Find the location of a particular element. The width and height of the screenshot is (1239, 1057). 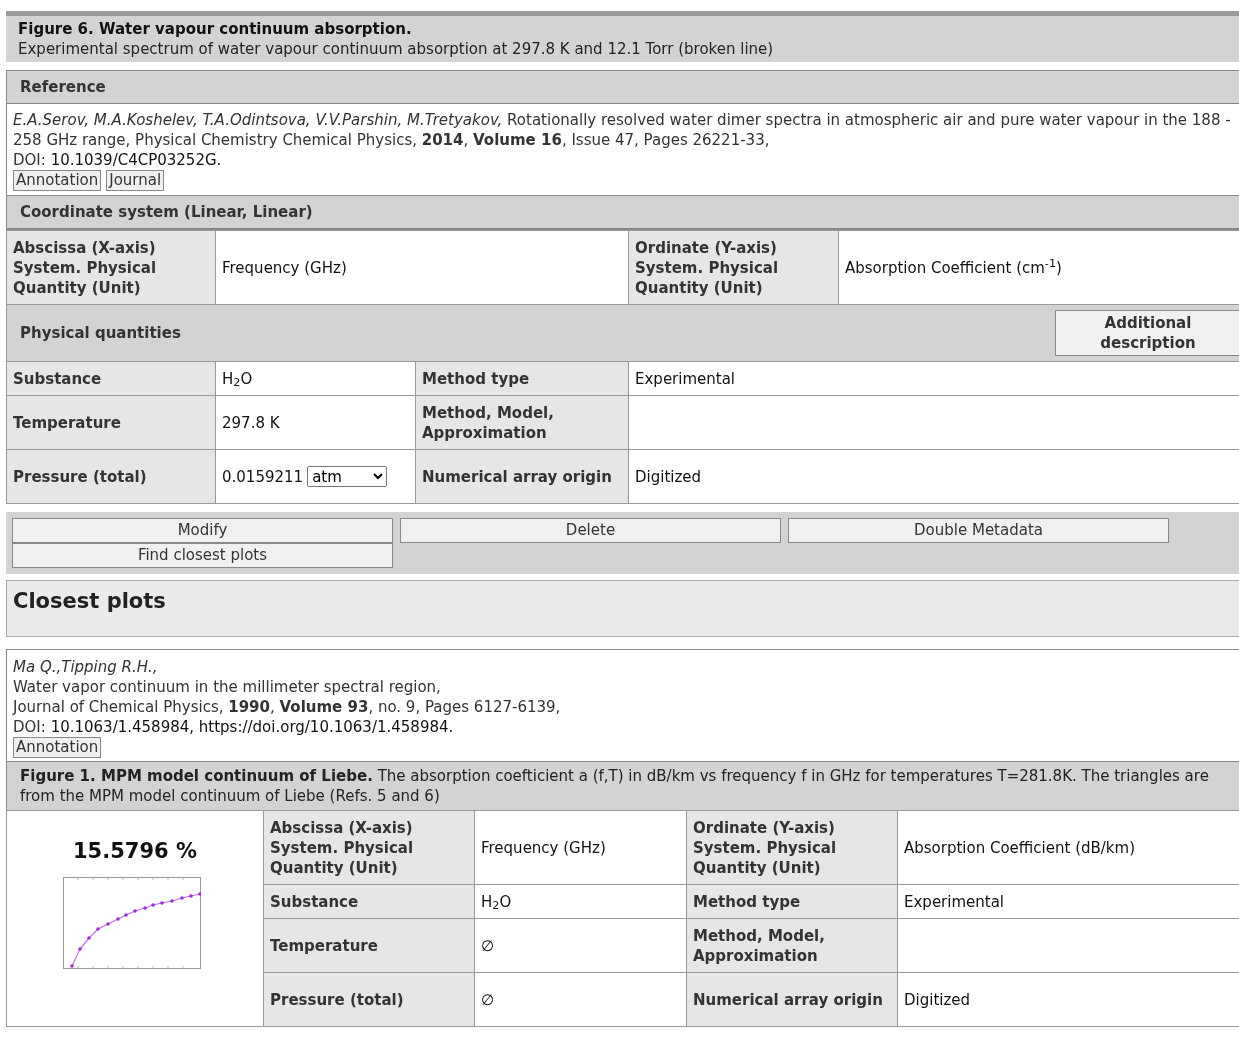

field-value: 297.8 K is located at coordinates (315, 422).